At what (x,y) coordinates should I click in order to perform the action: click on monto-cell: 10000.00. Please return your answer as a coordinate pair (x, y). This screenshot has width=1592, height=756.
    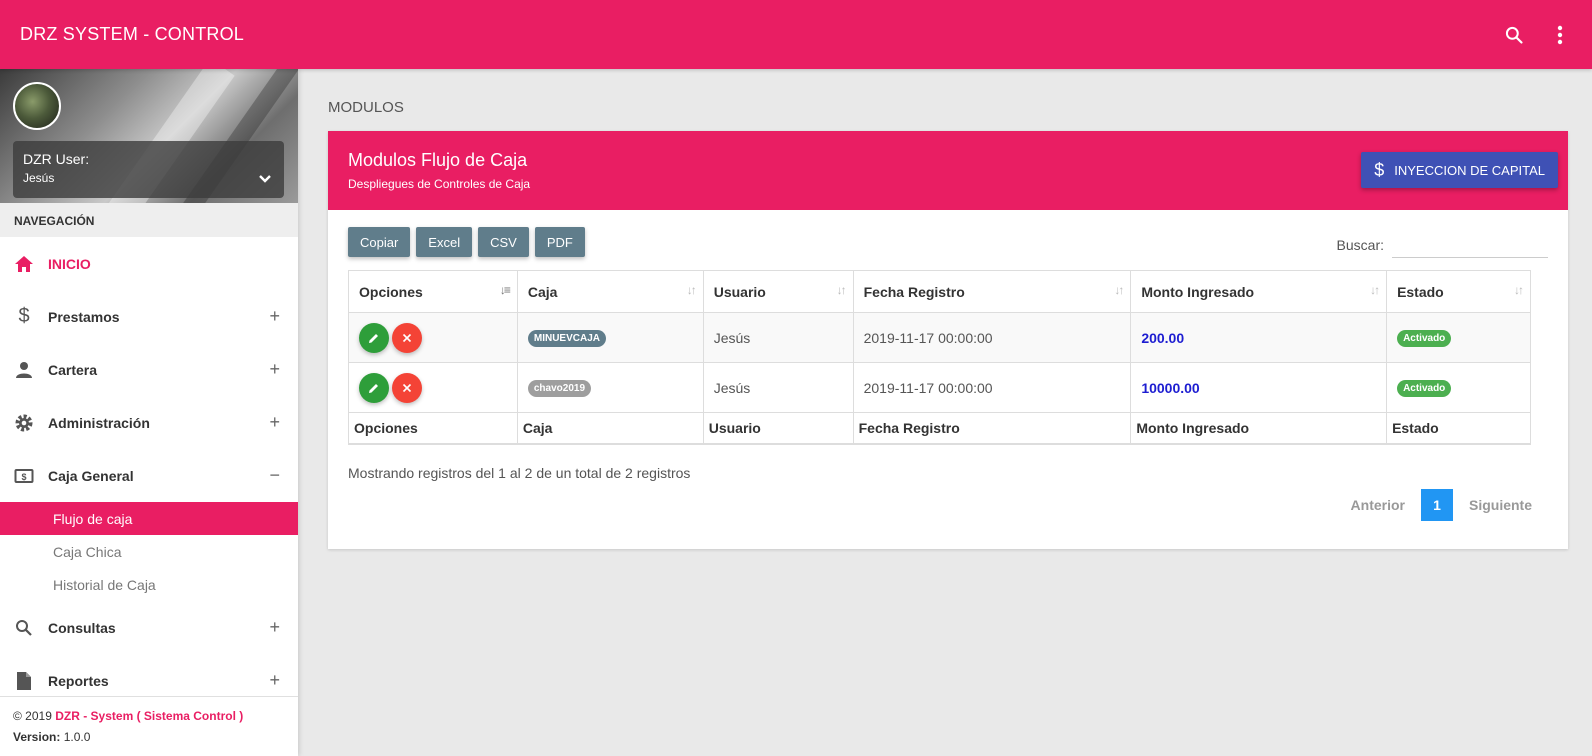
    Looking at the image, I should click on (1259, 387).